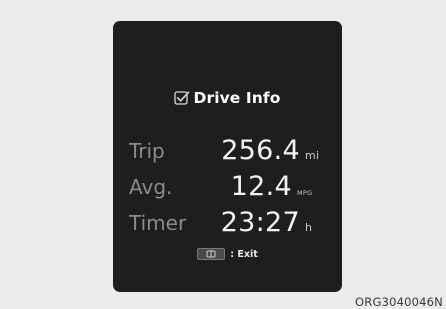  I want to click on trip-value: 256.4, so click(260, 150).